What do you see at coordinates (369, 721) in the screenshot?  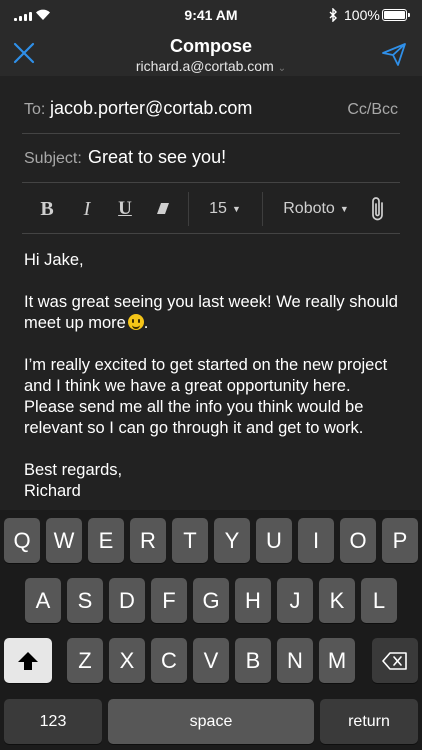 I see `return-key: return` at bounding box center [369, 721].